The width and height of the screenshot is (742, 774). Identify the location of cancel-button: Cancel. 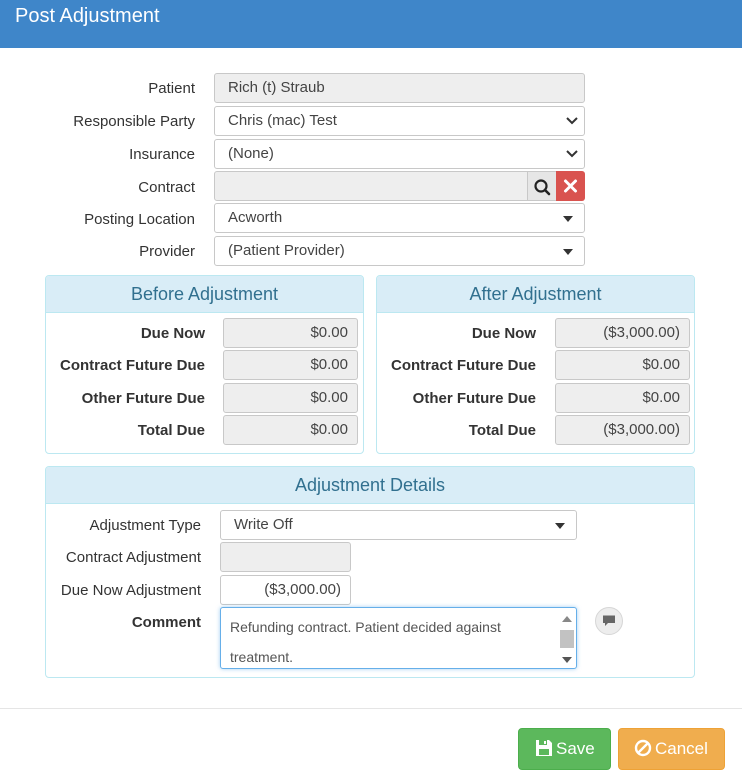
(671, 749).